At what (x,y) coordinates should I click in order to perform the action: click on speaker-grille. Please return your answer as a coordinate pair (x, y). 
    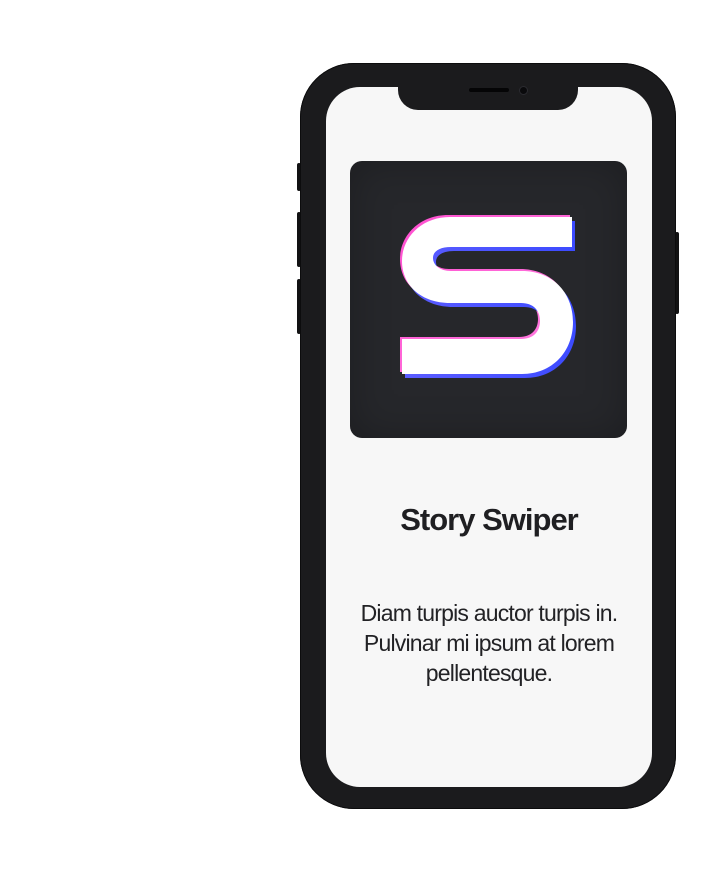
    Looking at the image, I should click on (489, 90).